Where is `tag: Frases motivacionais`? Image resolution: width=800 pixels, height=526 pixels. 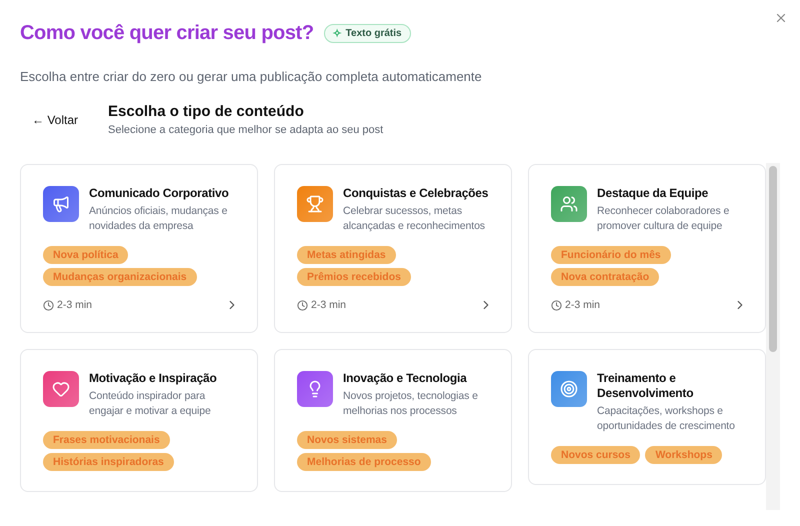
tag: Frases motivacionais is located at coordinates (106, 440).